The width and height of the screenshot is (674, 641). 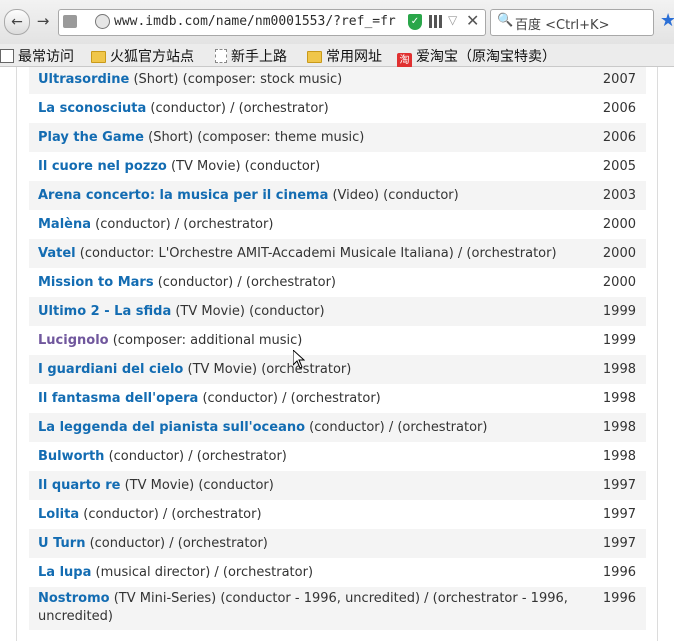 I want to click on bookmark-label: 最常访问, so click(x=46, y=57).